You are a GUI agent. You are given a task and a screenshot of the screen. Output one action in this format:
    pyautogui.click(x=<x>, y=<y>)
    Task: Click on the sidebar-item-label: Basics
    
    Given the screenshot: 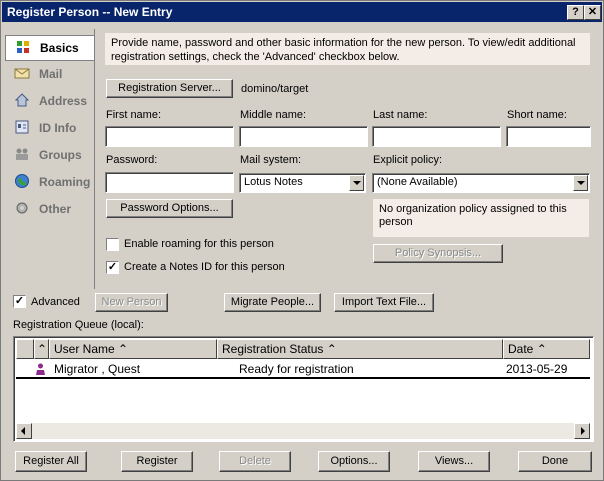 What is the action you would take?
    pyautogui.click(x=59, y=48)
    